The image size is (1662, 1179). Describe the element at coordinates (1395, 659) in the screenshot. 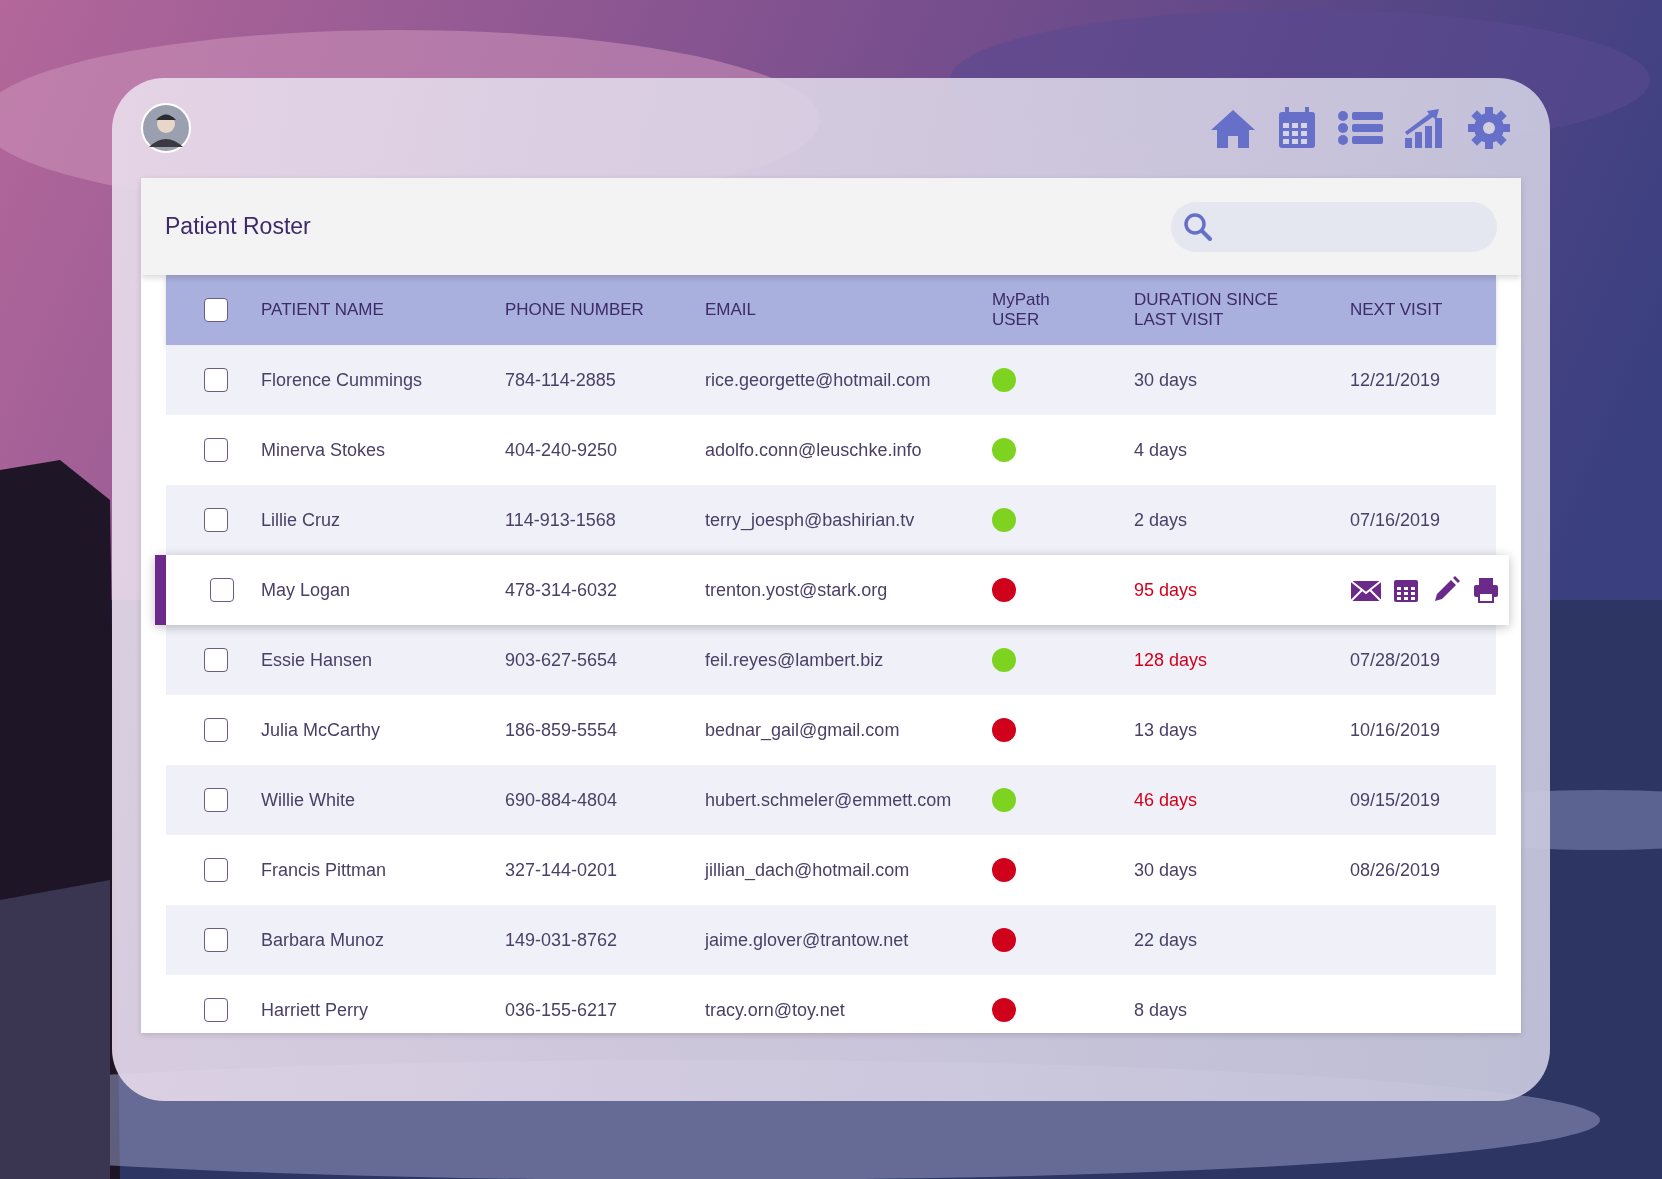

I see `next-visit-date: 07/28/2019` at that location.